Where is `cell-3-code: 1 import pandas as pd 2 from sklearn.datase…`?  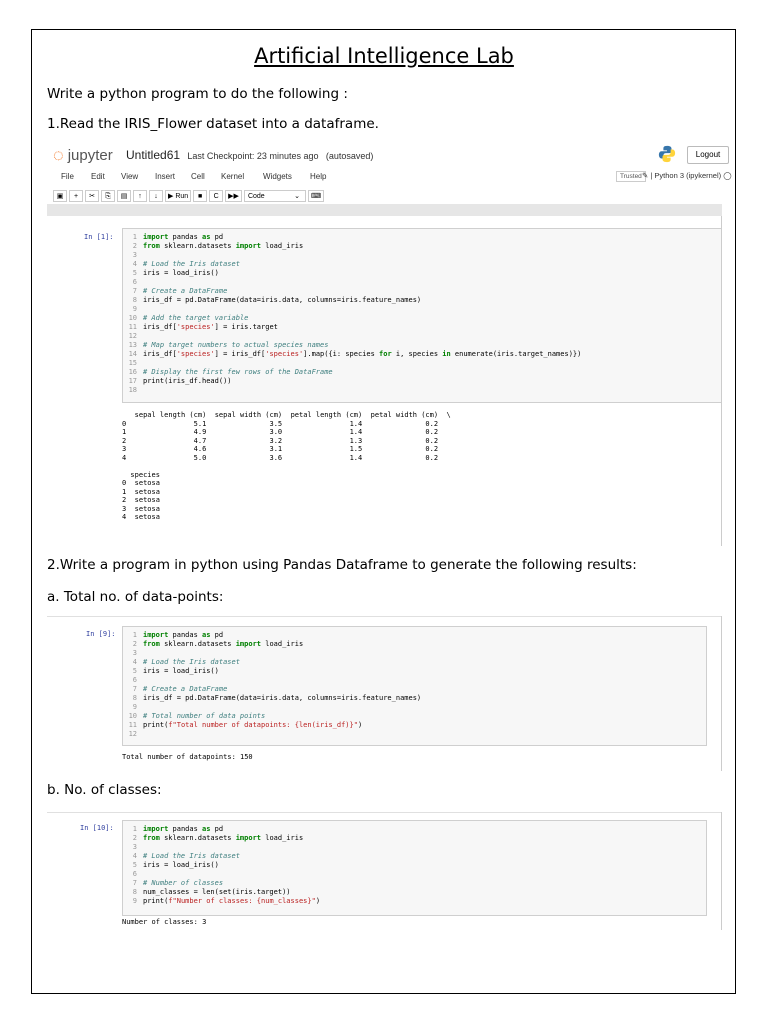 cell-3-code: 1 import pandas as pd 2 from sklearn.datase… is located at coordinates (414, 868).